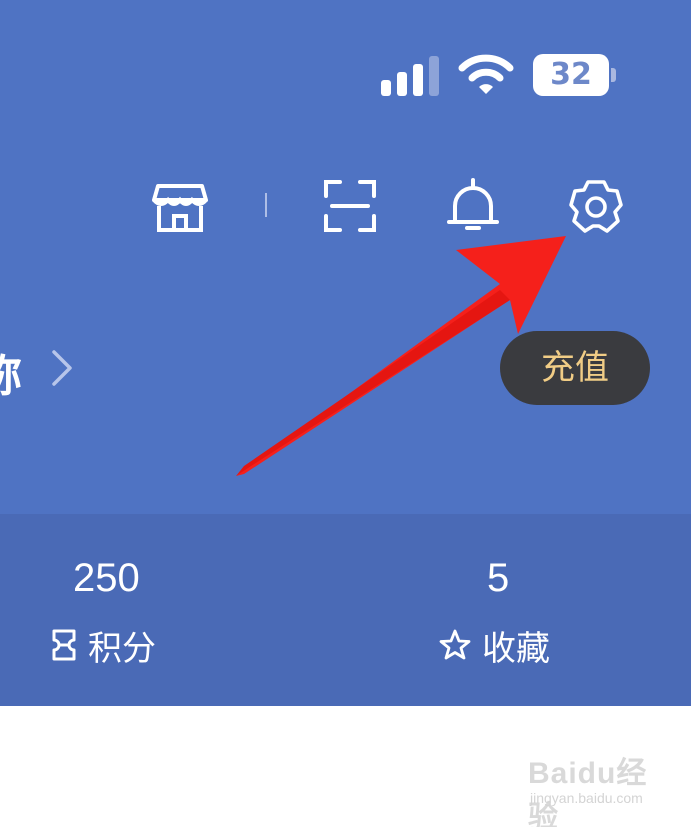 This screenshot has width=691, height=827. What do you see at coordinates (180, 206) in the screenshot?
I see `store-icon` at bounding box center [180, 206].